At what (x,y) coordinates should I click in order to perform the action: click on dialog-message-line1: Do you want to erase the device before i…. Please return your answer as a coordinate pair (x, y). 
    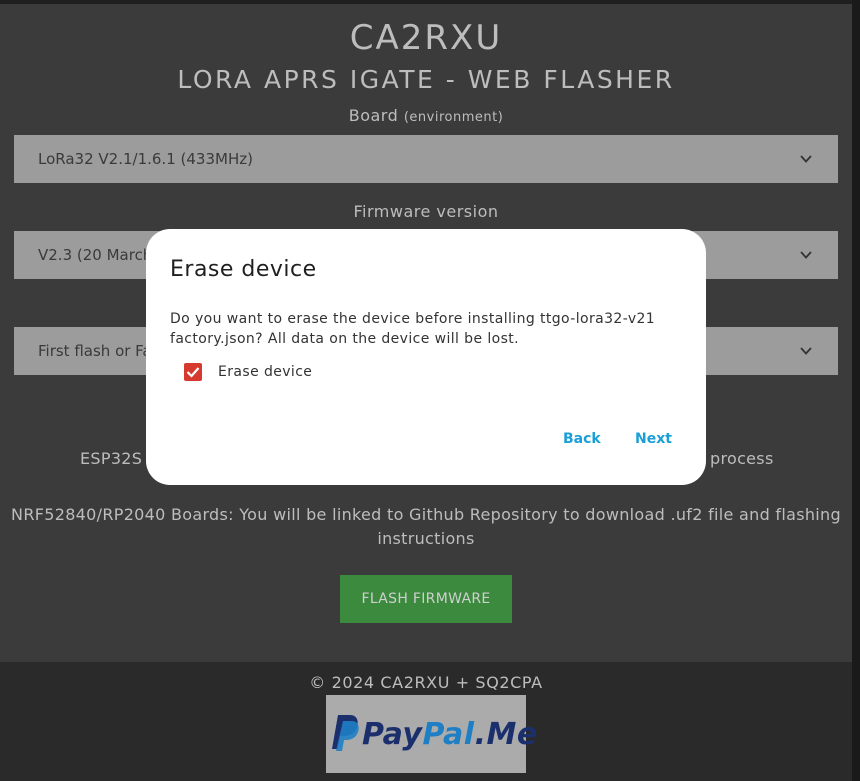
    Looking at the image, I should click on (413, 319).